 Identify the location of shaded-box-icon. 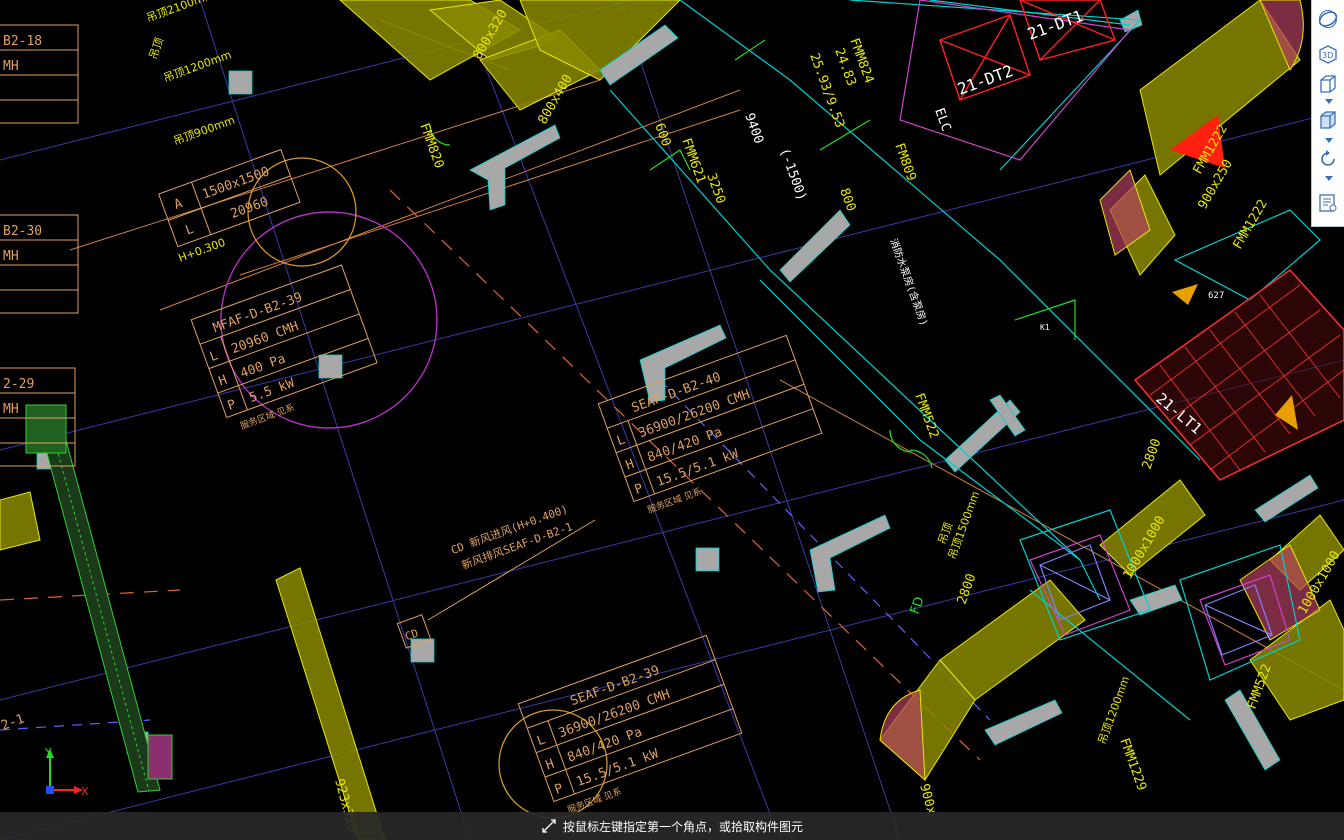
(1328, 120).